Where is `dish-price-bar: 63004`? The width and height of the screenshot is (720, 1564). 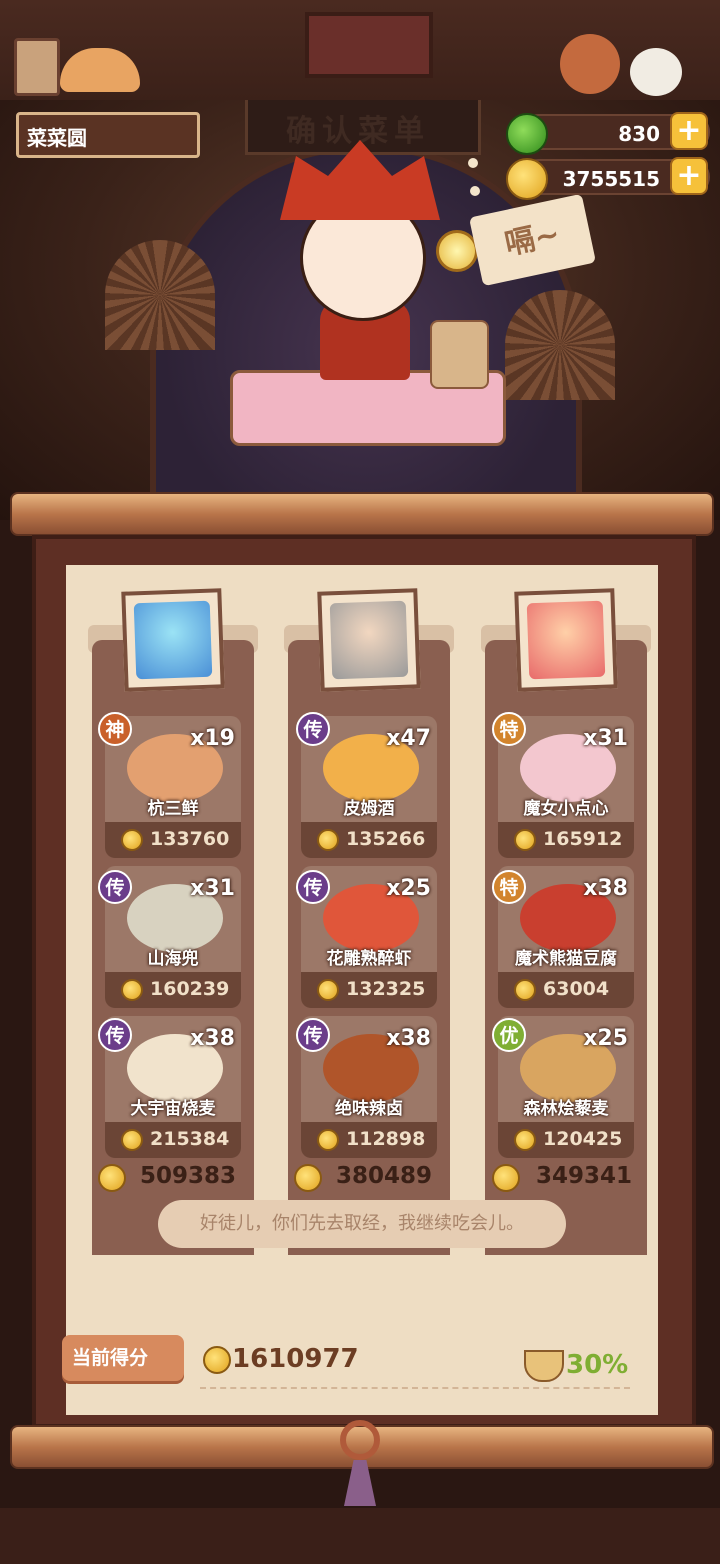
dish-price-bar: 63004 is located at coordinates (566, 990).